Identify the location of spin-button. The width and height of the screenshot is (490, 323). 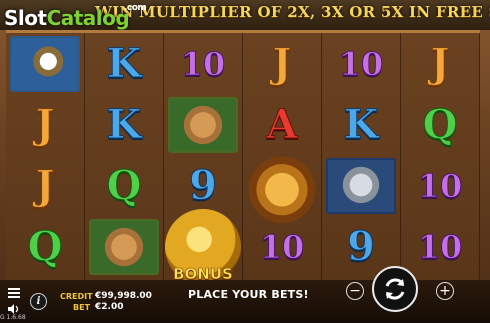
(395, 289).